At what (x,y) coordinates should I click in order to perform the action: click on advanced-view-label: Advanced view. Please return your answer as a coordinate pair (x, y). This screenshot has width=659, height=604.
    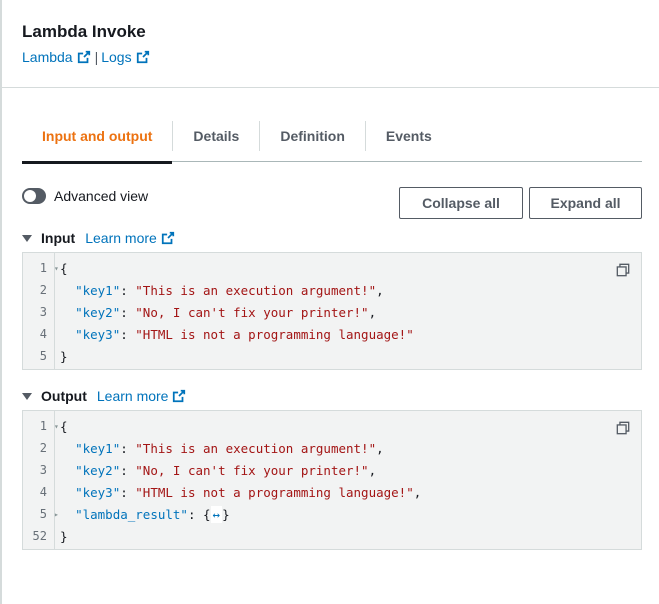
    Looking at the image, I should click on (101, 196).